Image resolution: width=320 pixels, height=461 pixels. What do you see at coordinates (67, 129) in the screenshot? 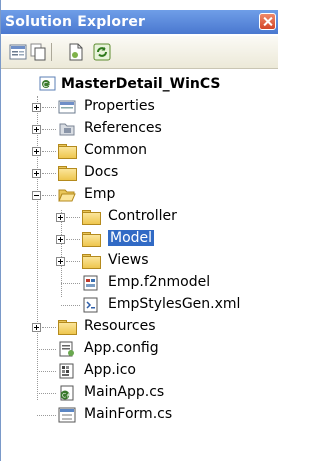
I see `references-icon` at bounding box center [67, 129].